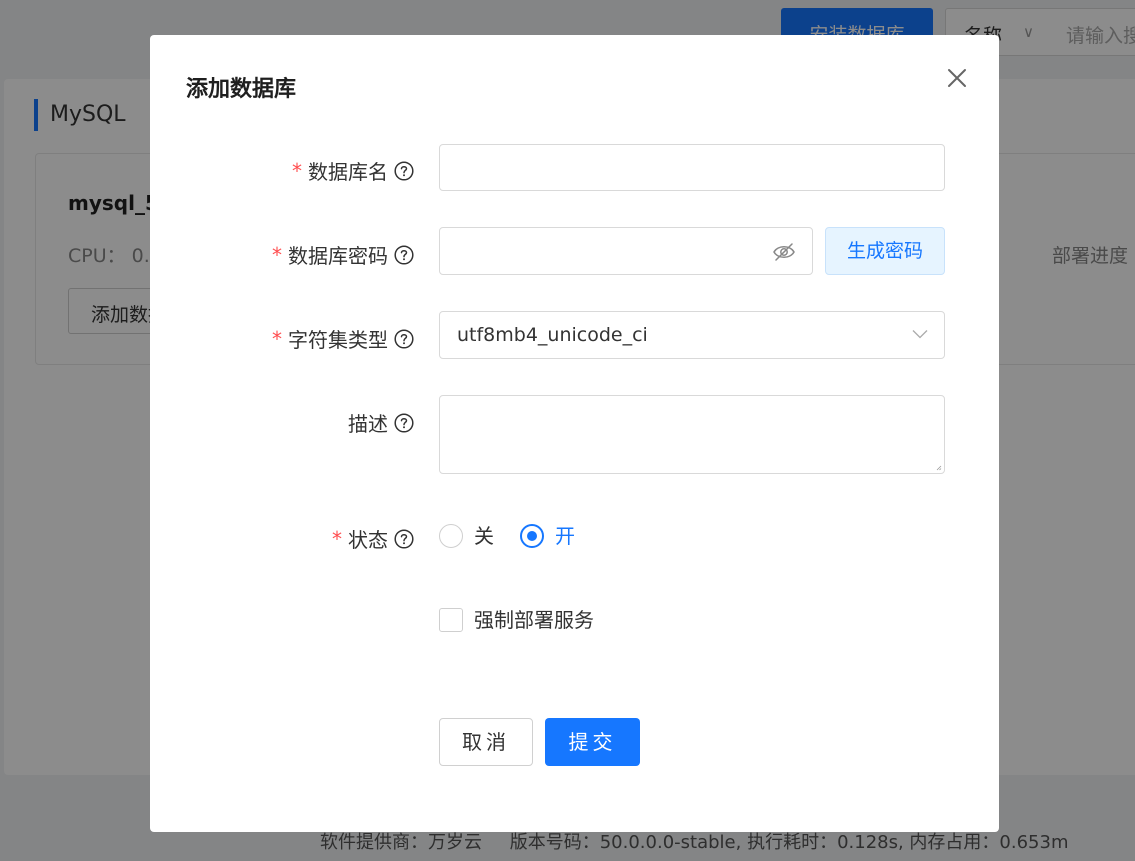  What do you see at coordinates (565, 536) in the screenshot?
I see `status-on-label: 开` at bounding box center [565, 536].